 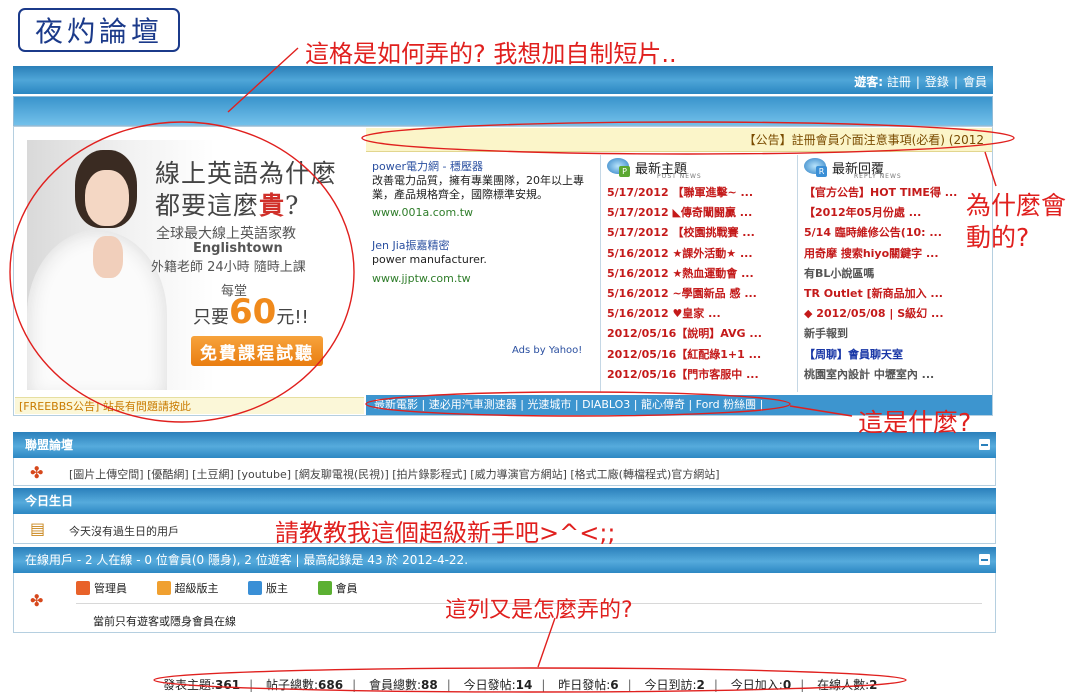 I want to click on stat-yesterday: 6, so click(x=614, y=685).